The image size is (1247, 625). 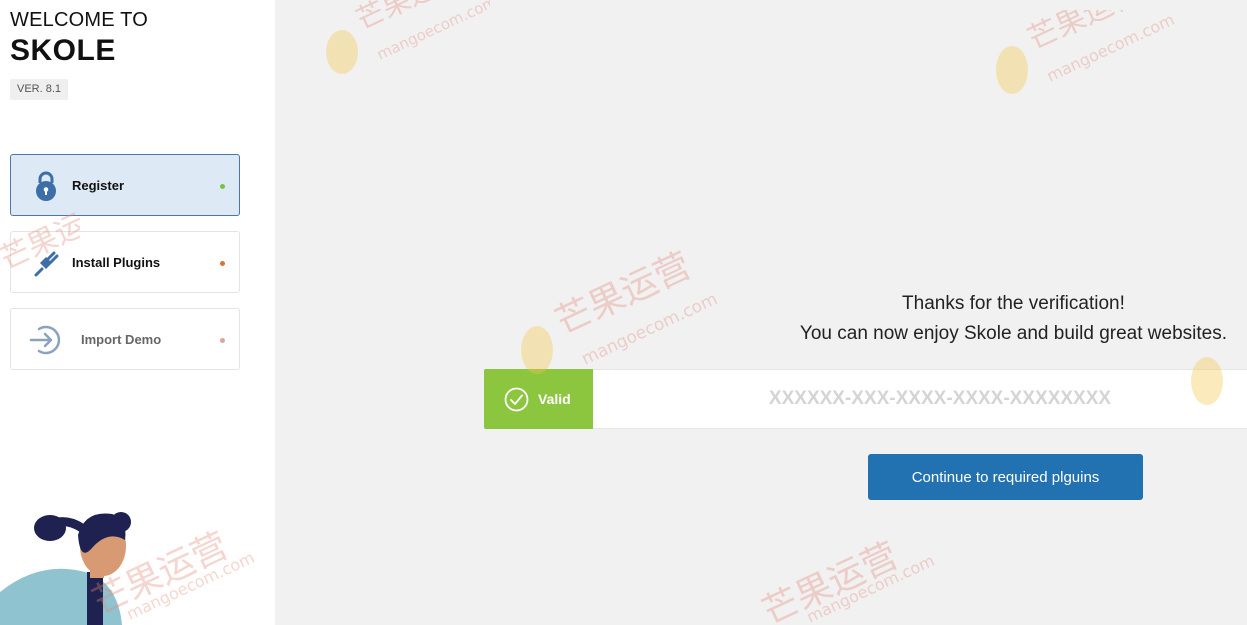 I want to click on step-install-plugins-label: Install Plugins, so click(x=116, y=262).